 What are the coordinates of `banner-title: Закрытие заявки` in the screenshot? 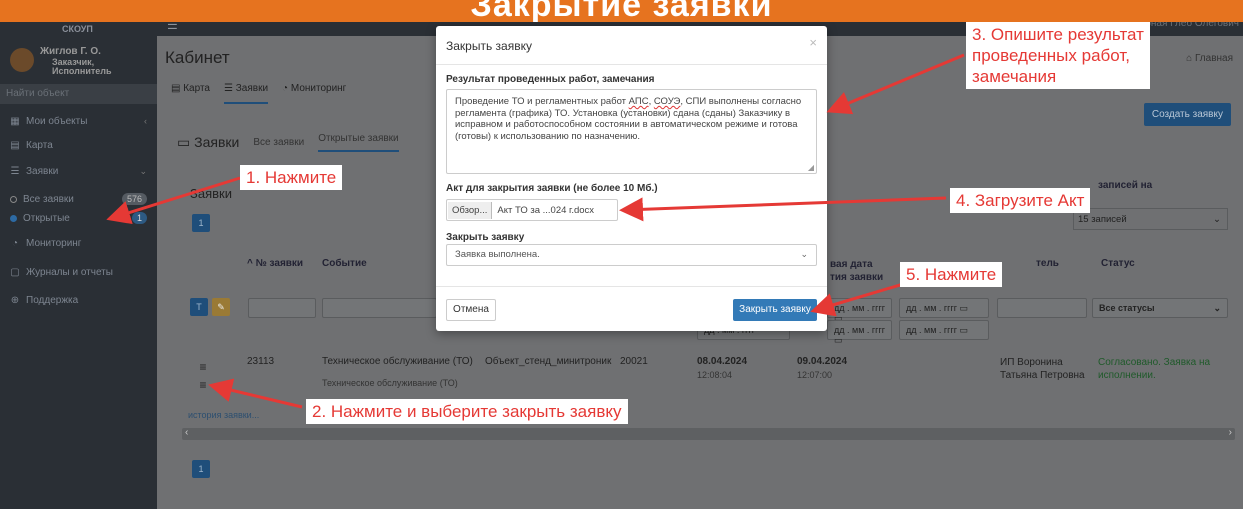 It's located at (621, 11).